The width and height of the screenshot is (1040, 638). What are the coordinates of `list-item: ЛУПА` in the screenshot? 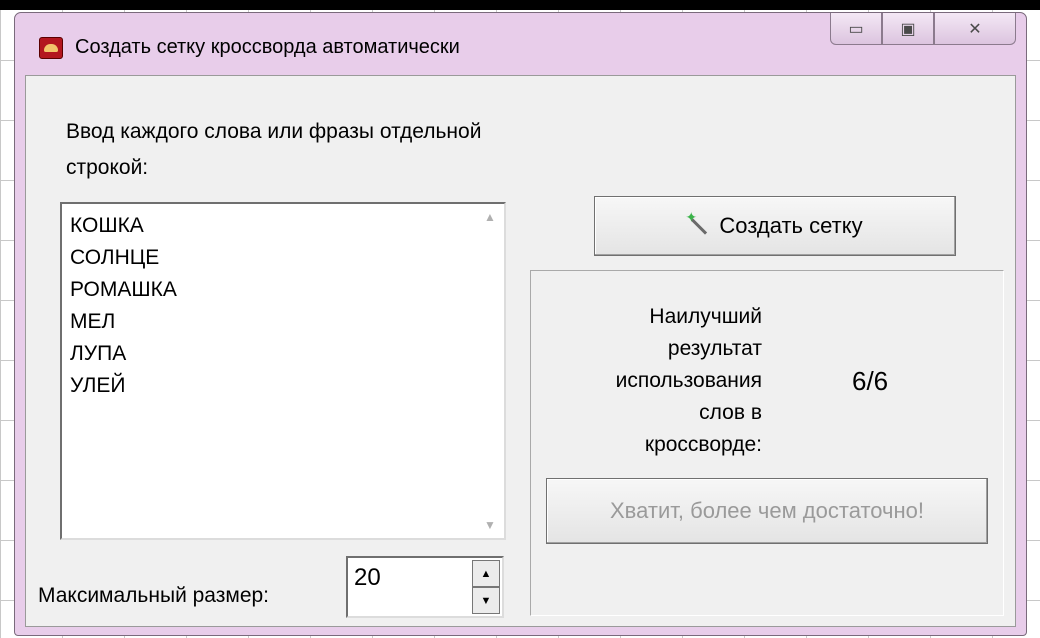 It's located at (98, 353).